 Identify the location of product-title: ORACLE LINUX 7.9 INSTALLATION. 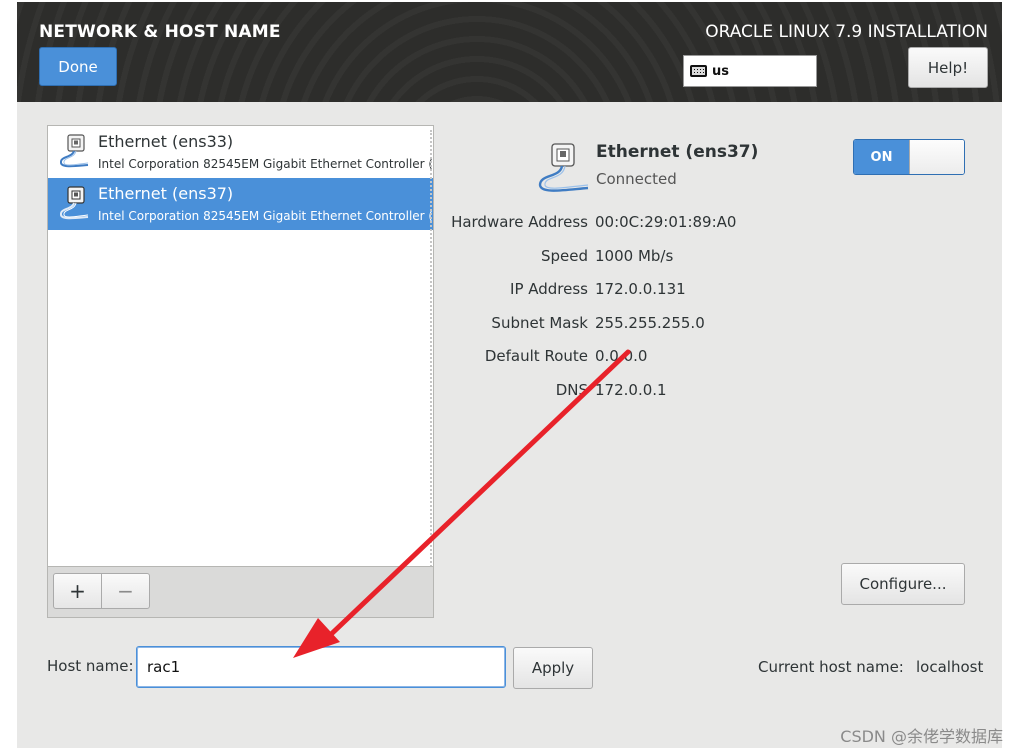
(846, 32).